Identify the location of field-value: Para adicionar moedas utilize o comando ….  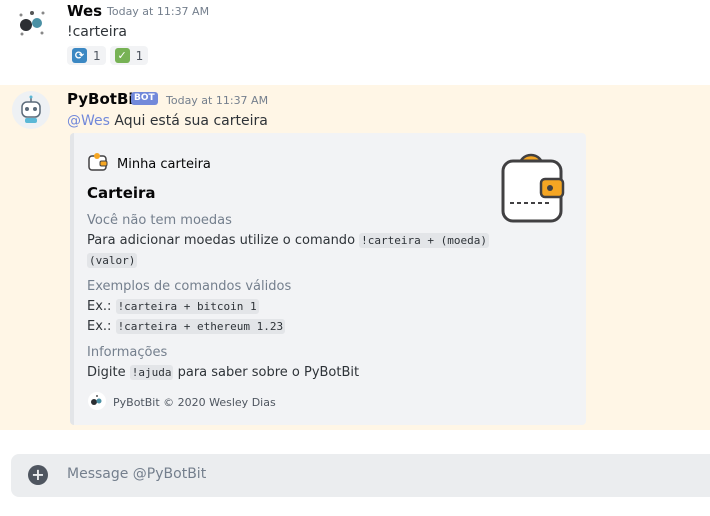
(288, 241).